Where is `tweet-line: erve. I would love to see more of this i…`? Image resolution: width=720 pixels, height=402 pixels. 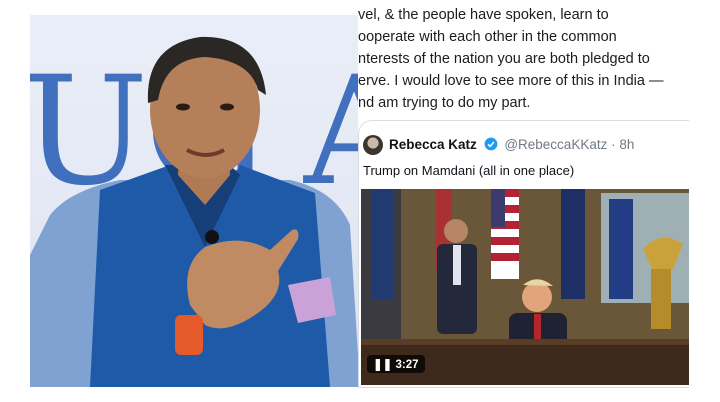
tweet-line: erve. I would love to see more of this i… is located at coordinates (511, 81).